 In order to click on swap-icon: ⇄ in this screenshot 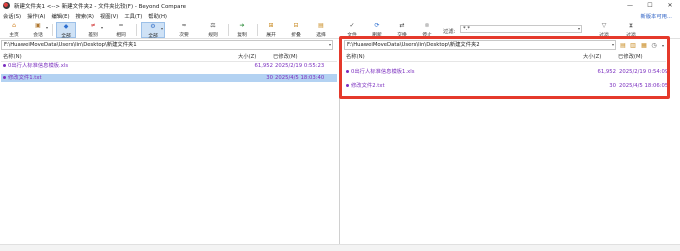, I will do `click(402, 25)`.